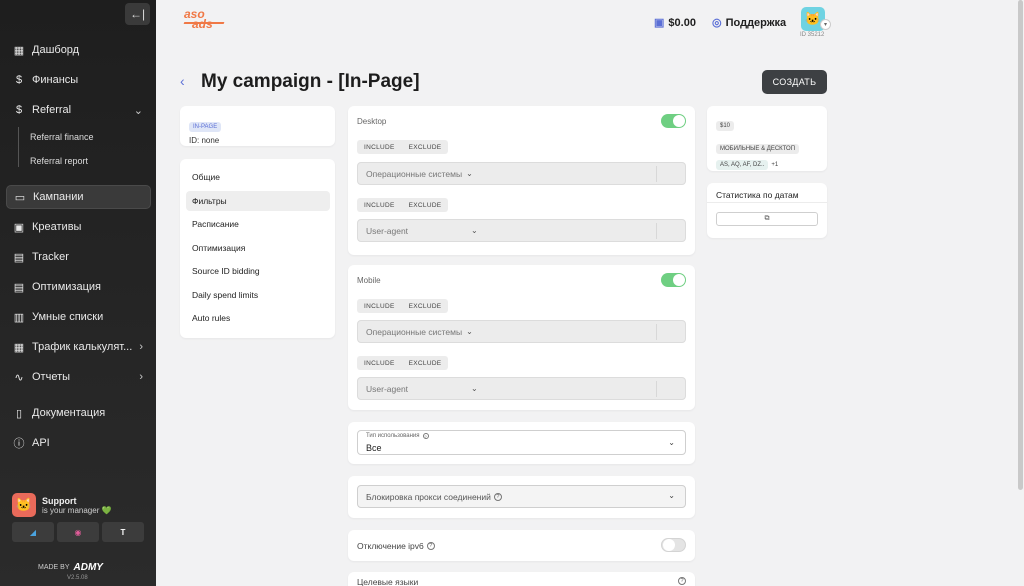 This screenshot has height=586, width=1024. I want to click on usage-type-select: Тип использования? Все ⌄, so click(521, 442).